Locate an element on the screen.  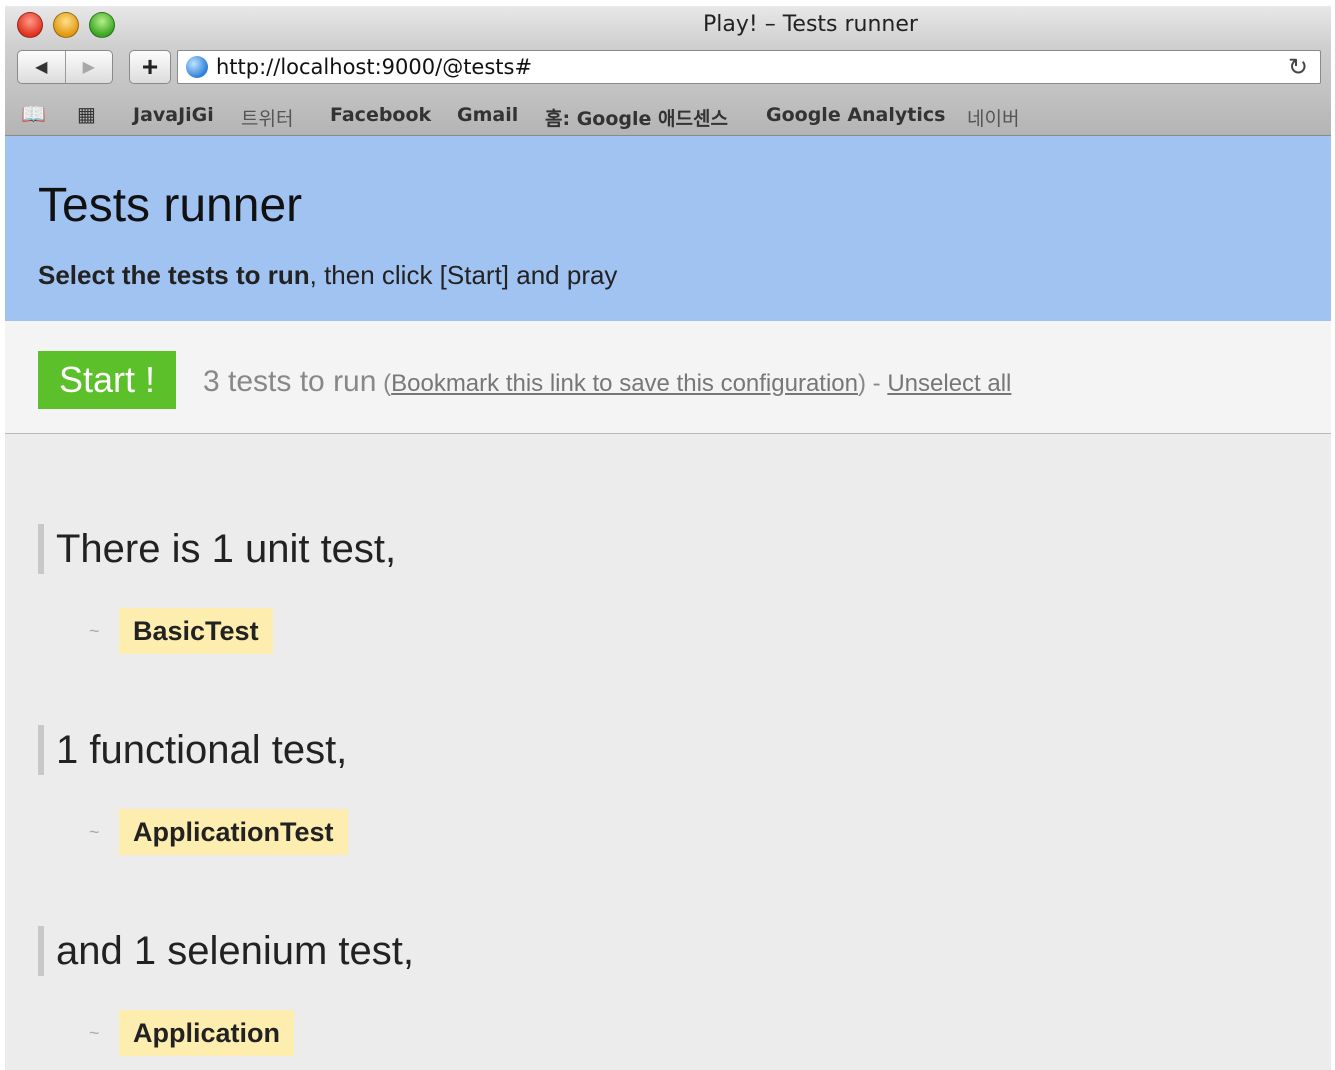
subtitle-rest: , then click [Start] and pray is located at coordinates (463, 275).